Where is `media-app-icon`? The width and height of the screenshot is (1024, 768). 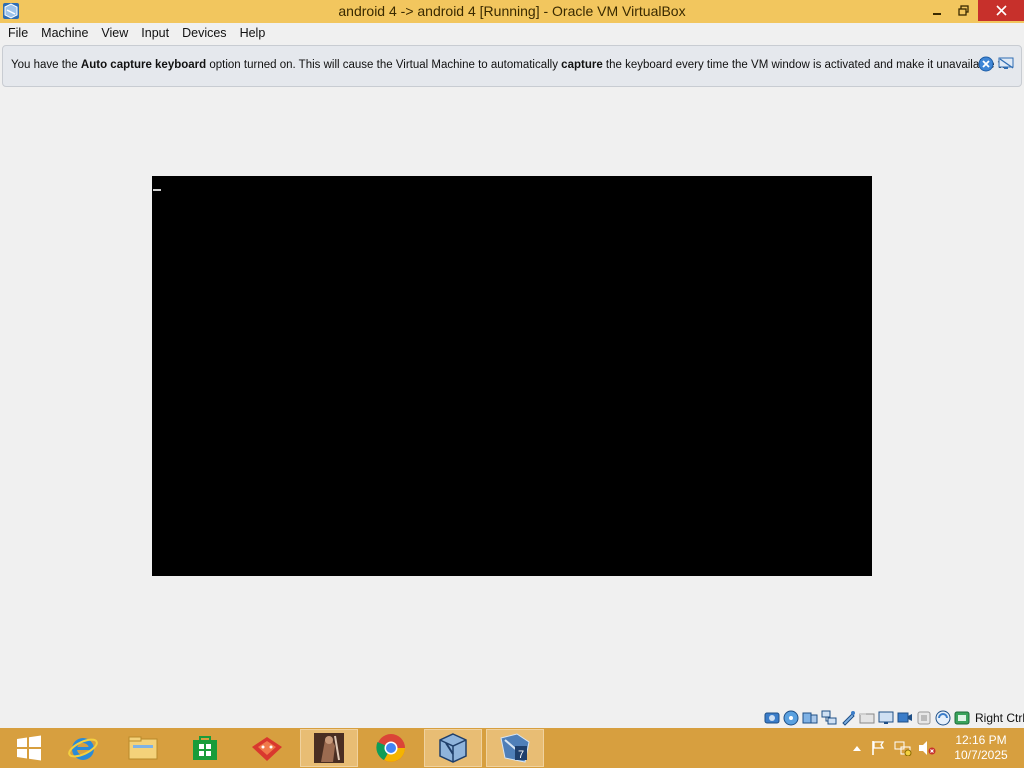
media-app-icon is located at coordinates (329, 748).